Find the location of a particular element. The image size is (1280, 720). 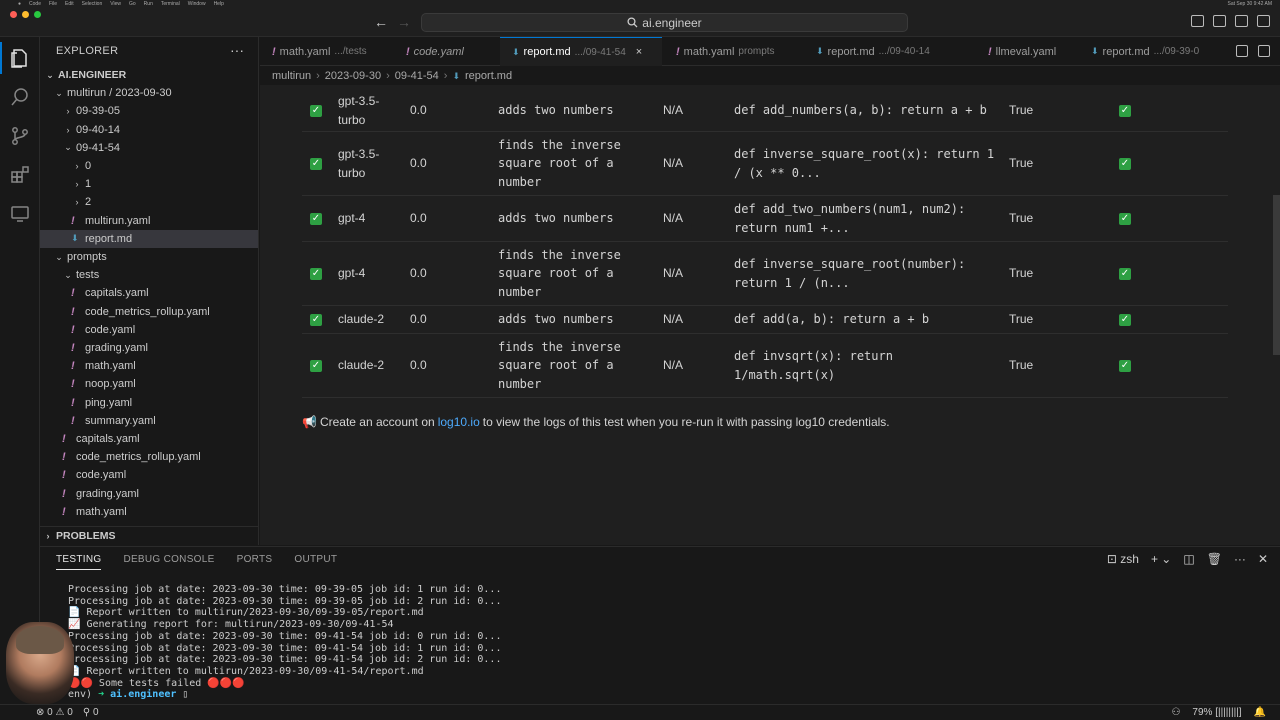

app-menu: Code is located at coordinates (35, 4).